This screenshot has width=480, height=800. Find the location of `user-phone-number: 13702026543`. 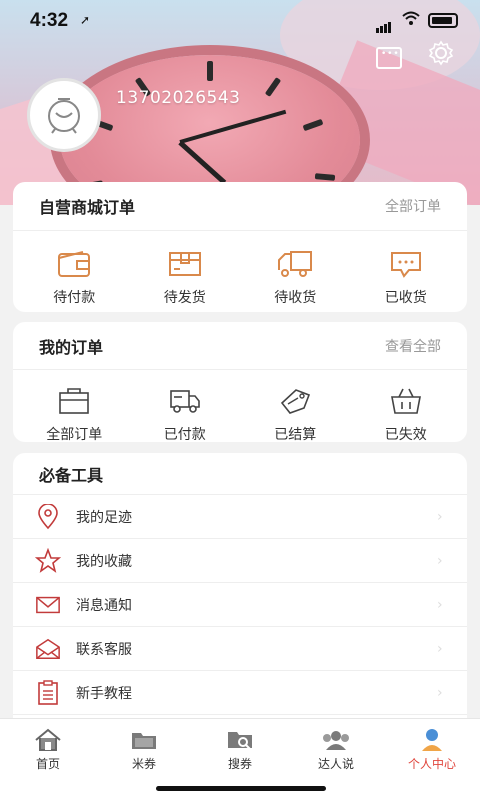

user-phone-number: 13702026543 is located at coordinates (178, 98).